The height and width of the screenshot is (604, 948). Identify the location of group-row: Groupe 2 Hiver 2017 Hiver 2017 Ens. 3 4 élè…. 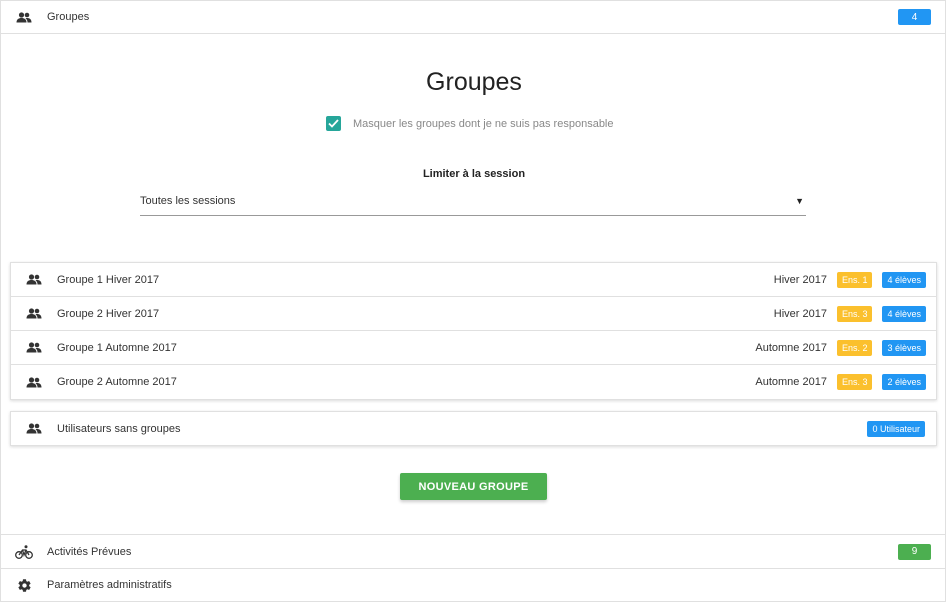
(473, 314).